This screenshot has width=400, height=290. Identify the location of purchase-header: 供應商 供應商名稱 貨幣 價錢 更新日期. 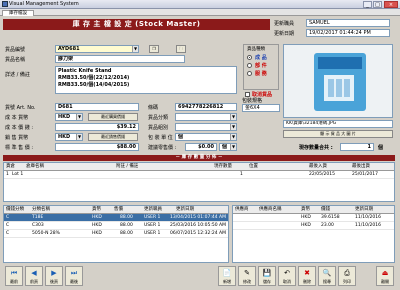
(313, 210).